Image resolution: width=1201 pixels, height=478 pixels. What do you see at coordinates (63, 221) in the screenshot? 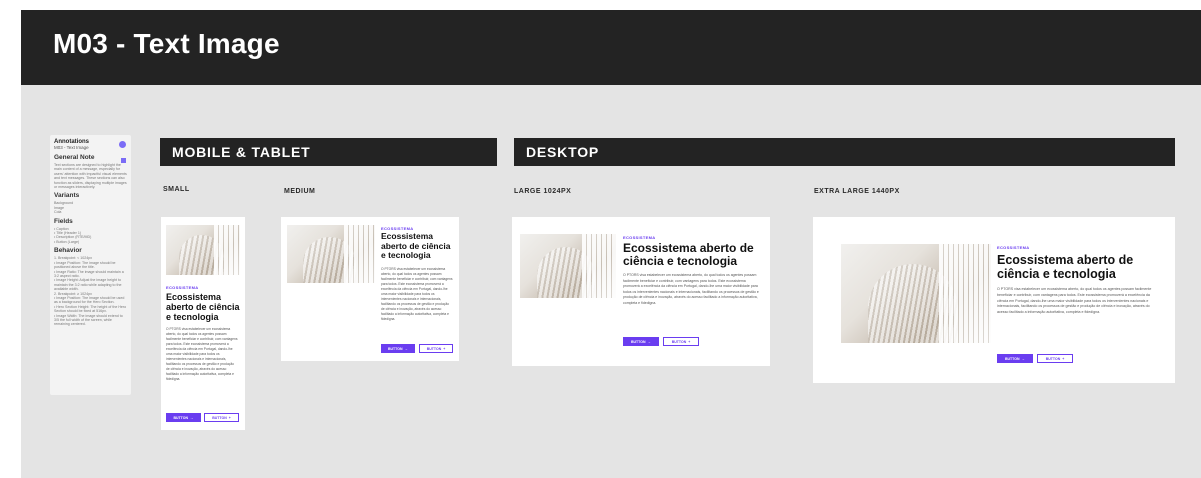
I see `fields-heading: Fields` at bounding box center [63, 221].